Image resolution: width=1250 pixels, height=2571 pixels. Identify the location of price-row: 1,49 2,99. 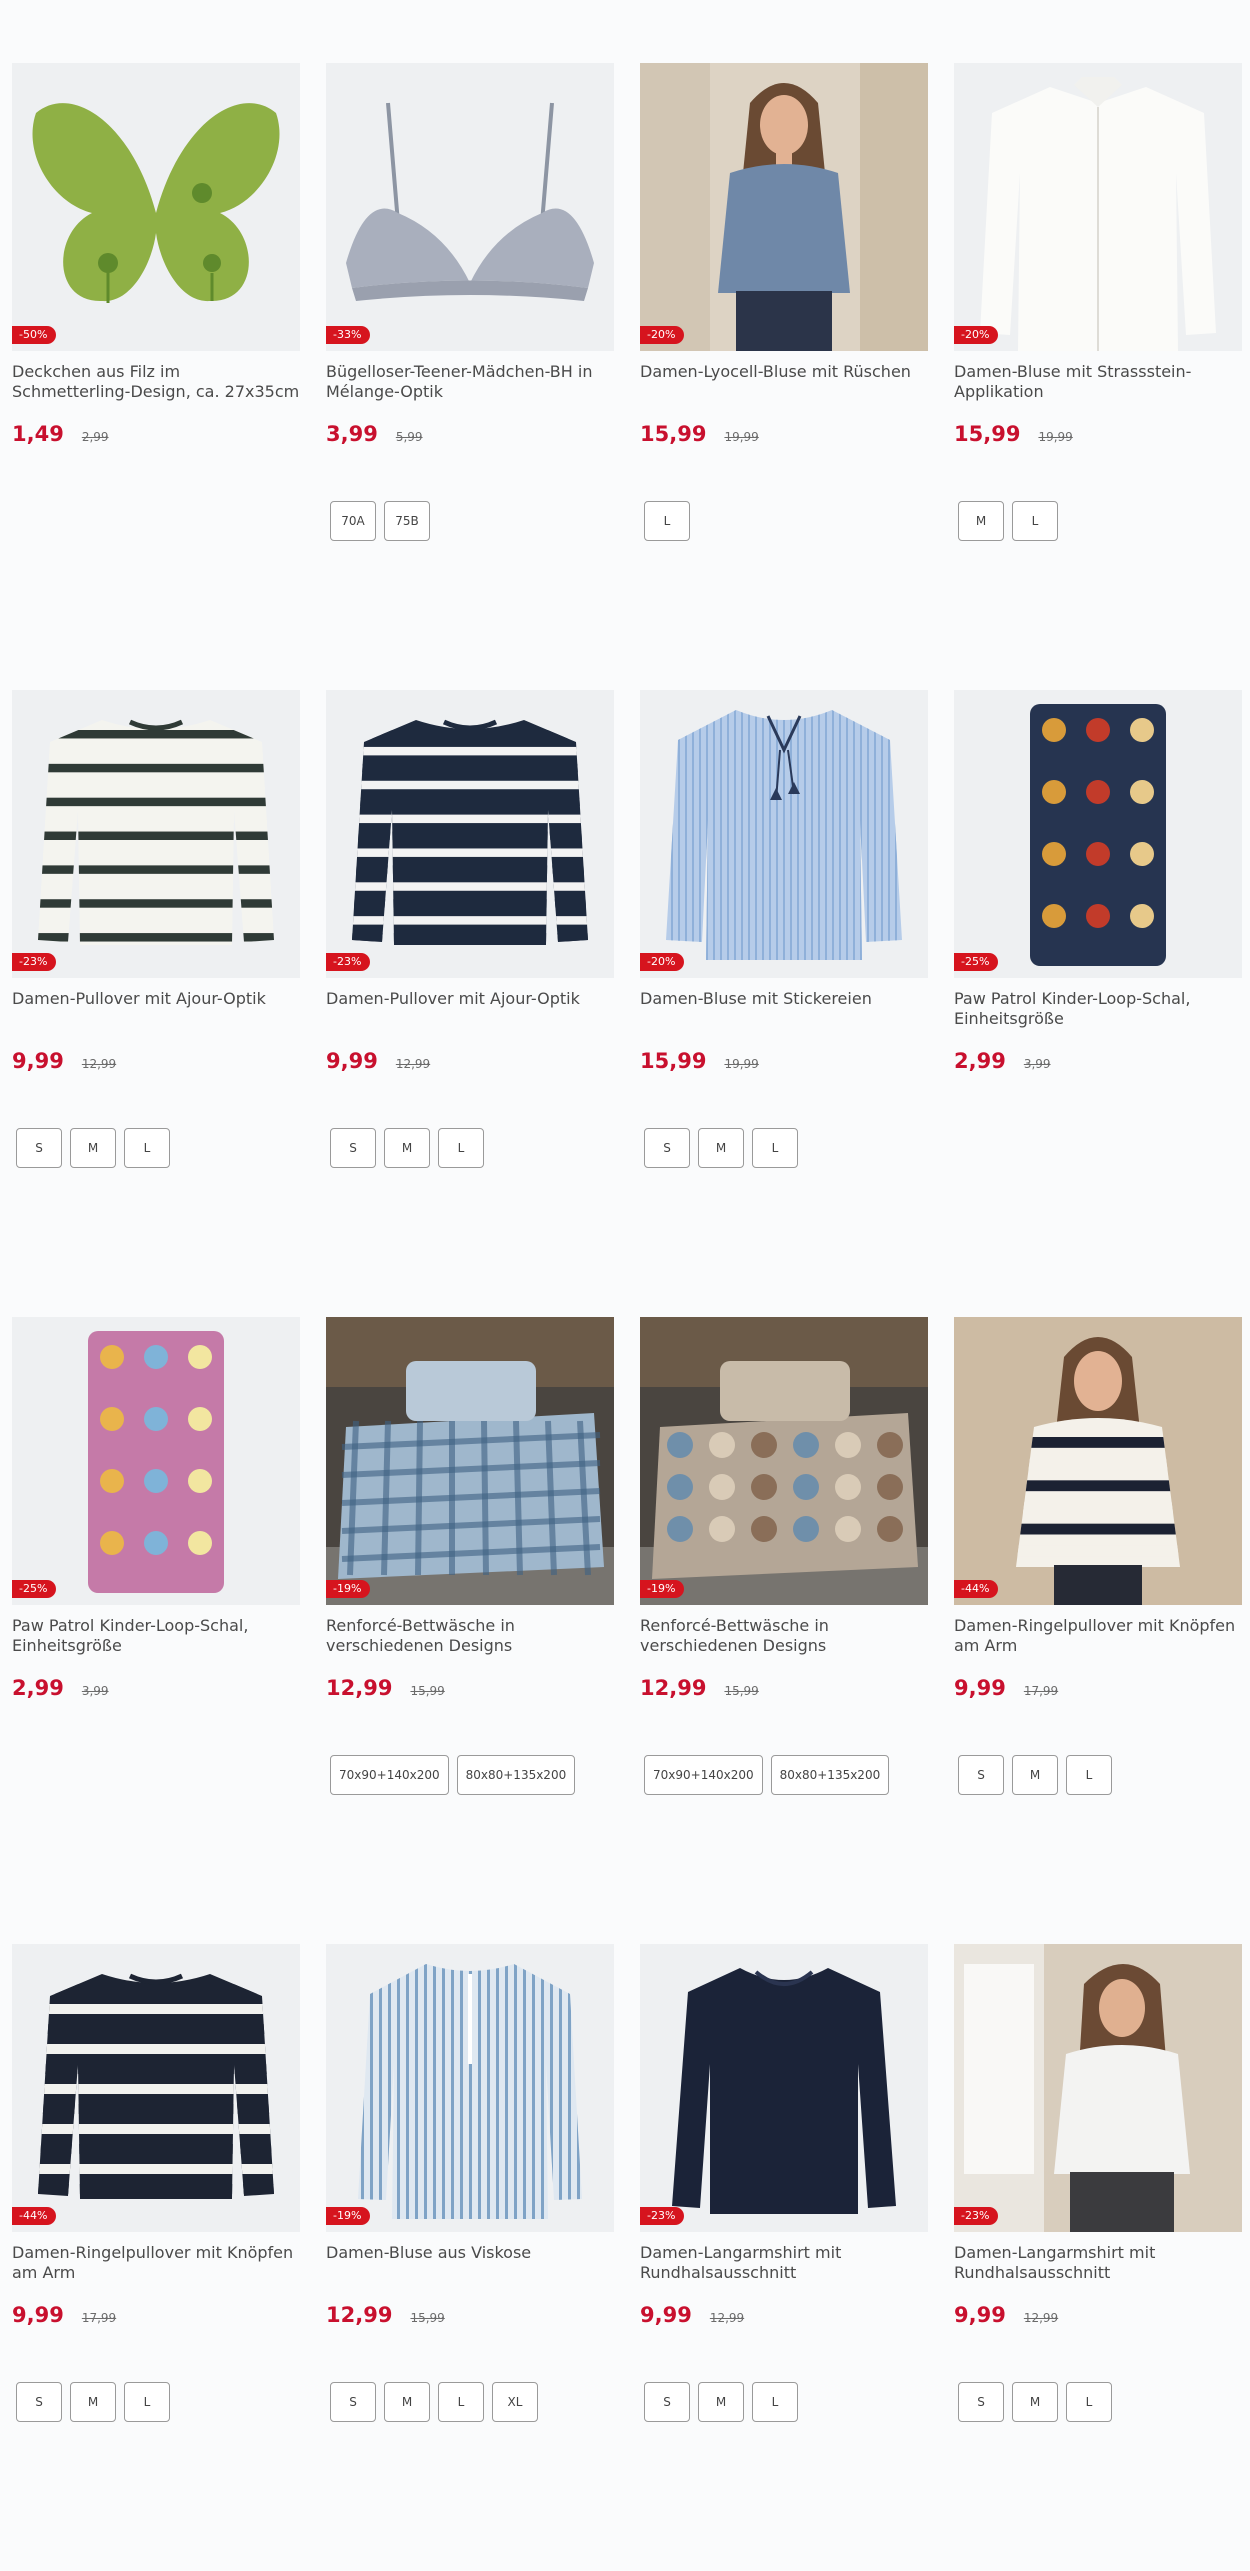
(156, 437).